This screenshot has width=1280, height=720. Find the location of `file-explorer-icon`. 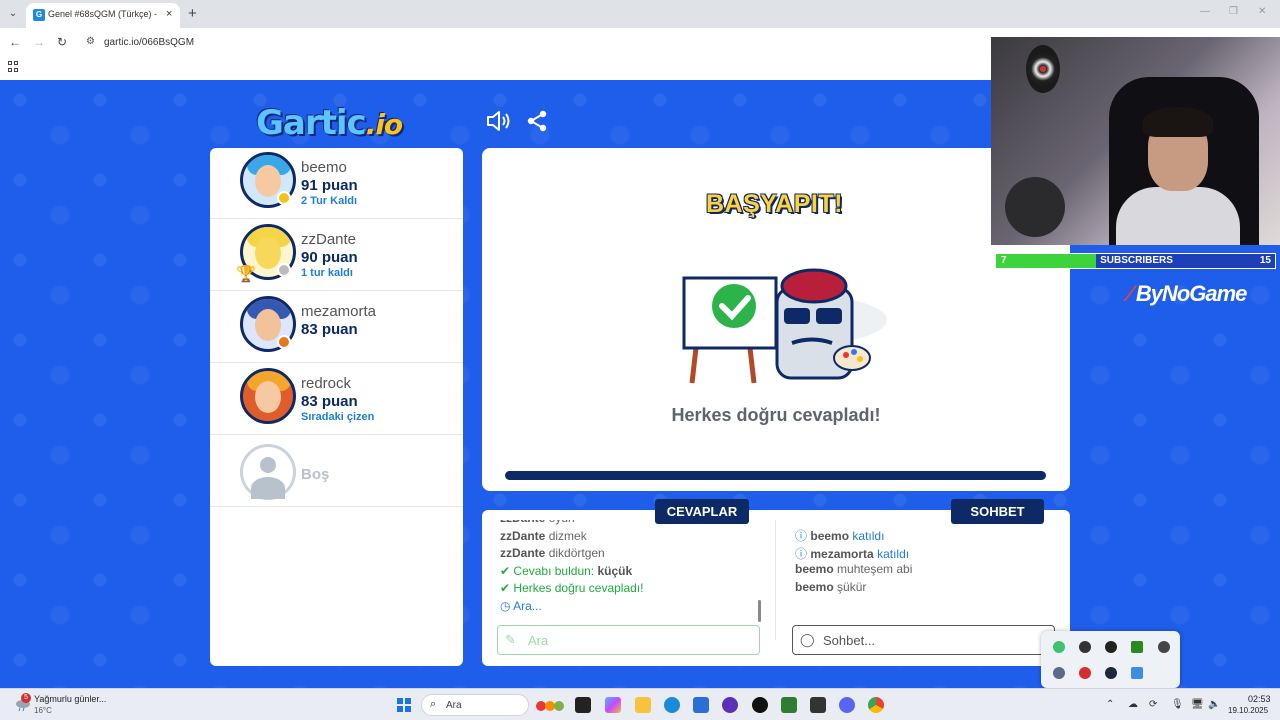

file-explorer-icon is located at coordinates (643, 705).